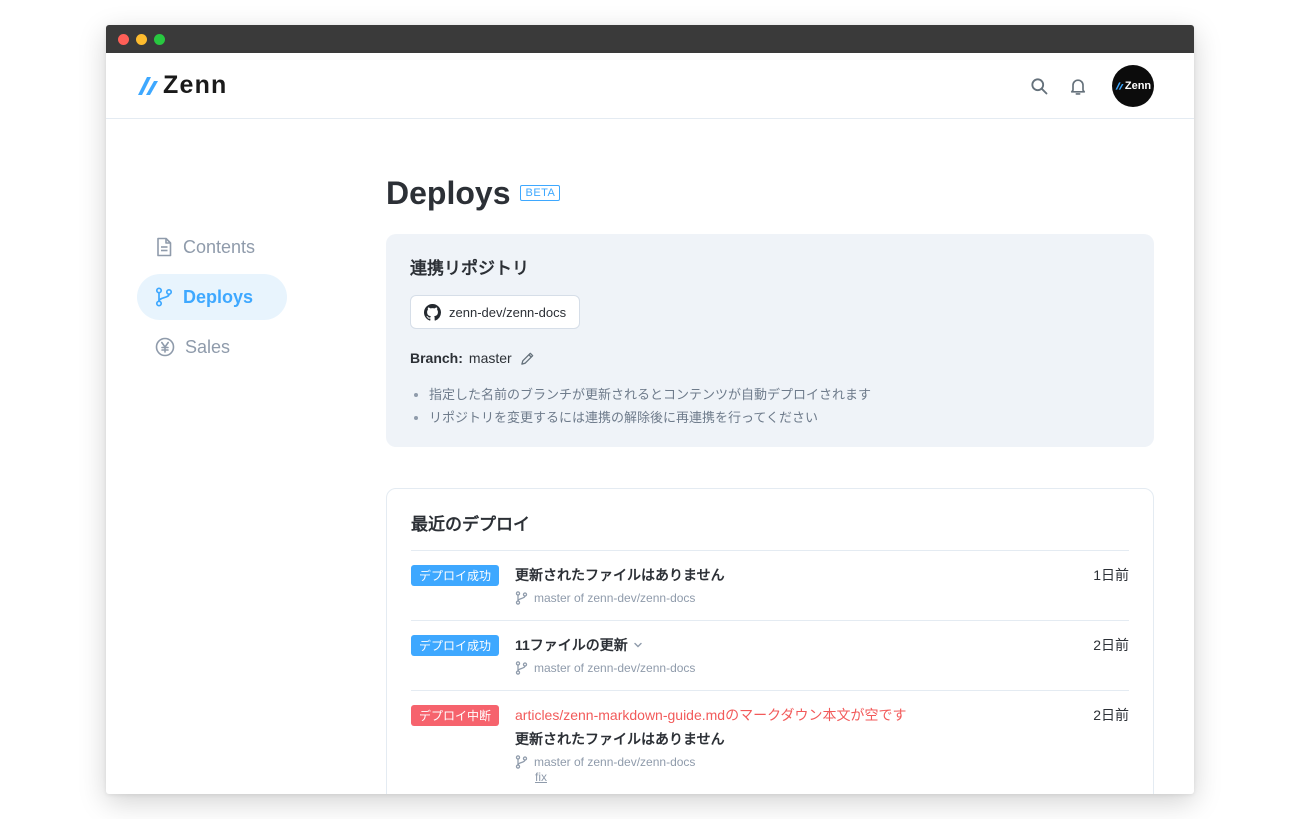 The height and width of the screenshot is (819, 1300). What do you see at coordinates (508, 312) in the screenshot?
I see `repository-name: zenn-dev/zenn-docs` at bounding box center [508, 312].